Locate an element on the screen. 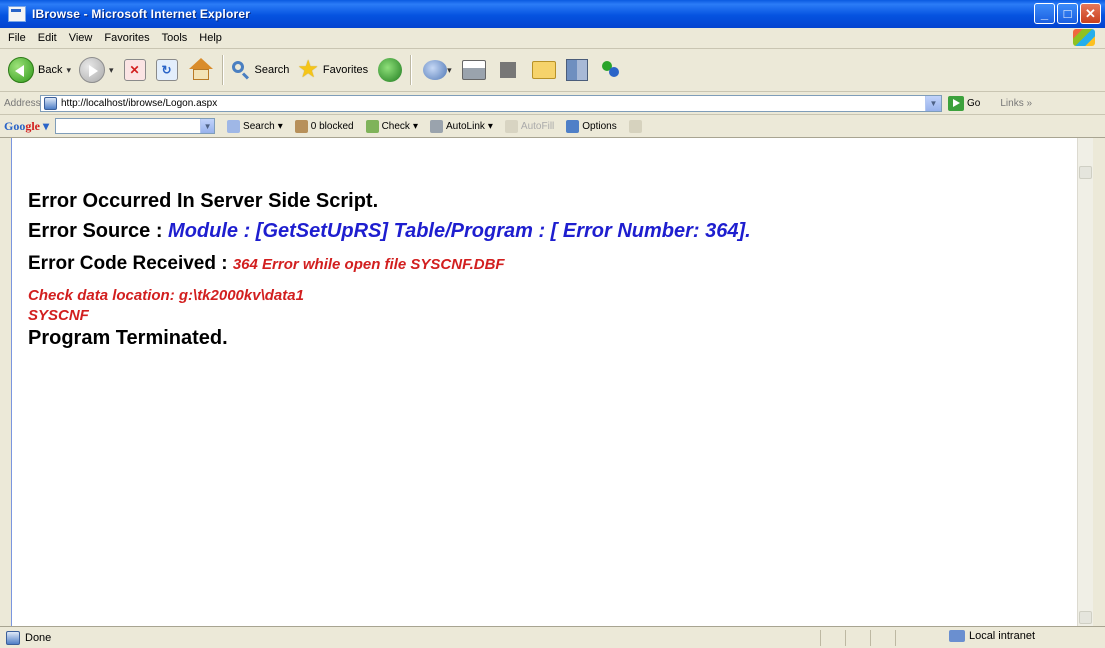 The width and height of the screenshot is (1105, 648). menu-help: Help is located at coordinates (210, 38).